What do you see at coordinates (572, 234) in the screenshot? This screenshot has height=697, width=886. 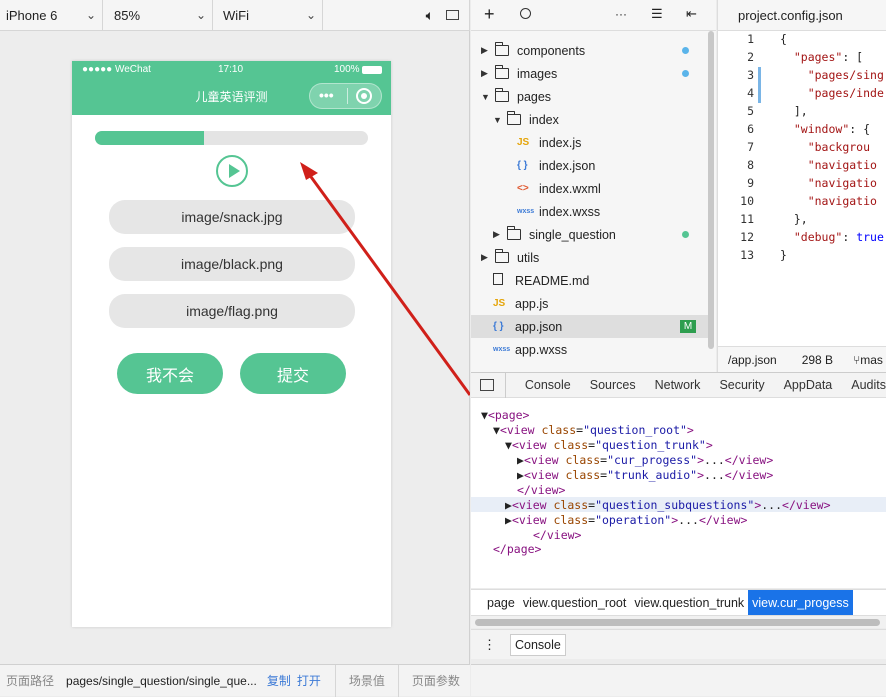 I see `tree-item-label: single_question` at bounding box center [572, 234].